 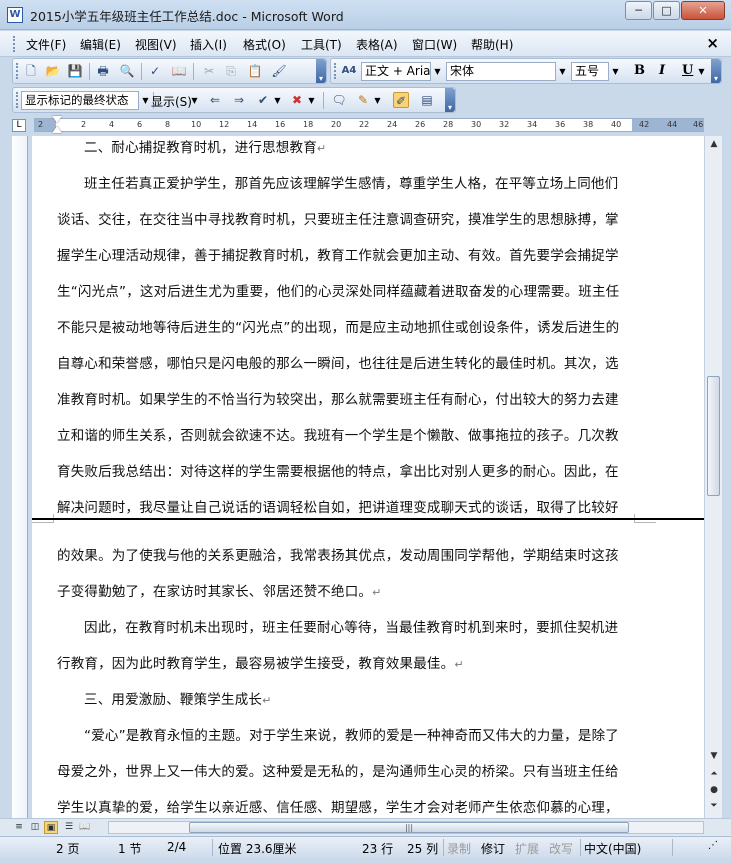 What do you see at coordinates (713, 436) in the screenshot?
I see `scroll-thumb` at bounding box center [713, 436].